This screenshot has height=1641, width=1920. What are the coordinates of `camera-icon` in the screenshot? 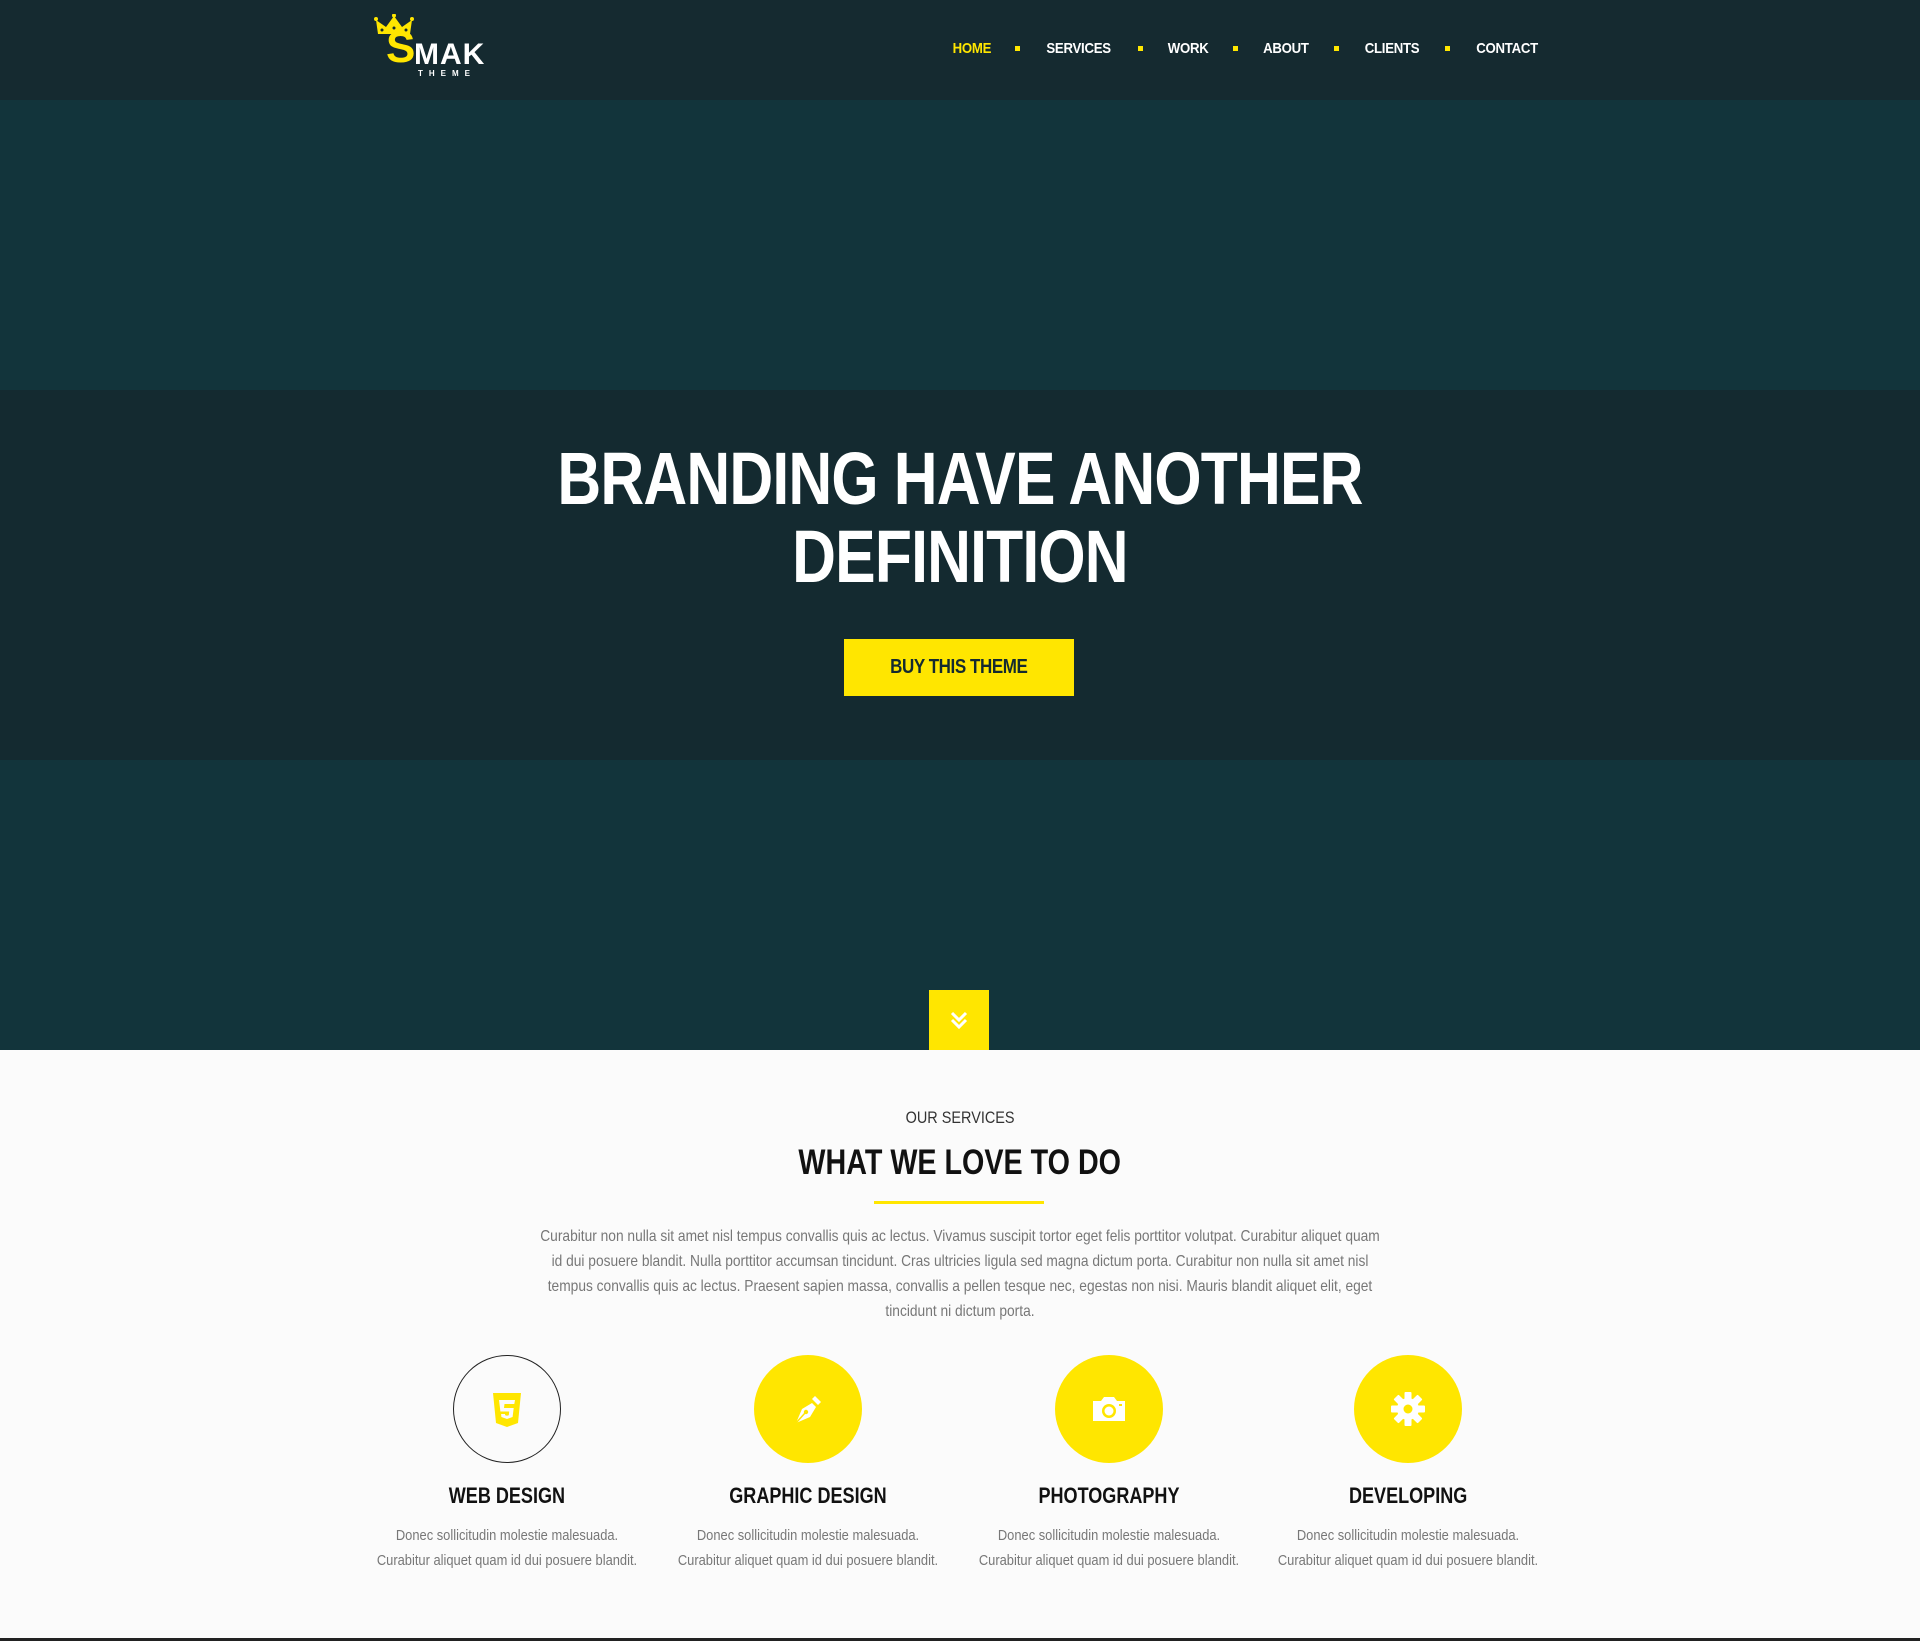 It's located at (1109, 1409).